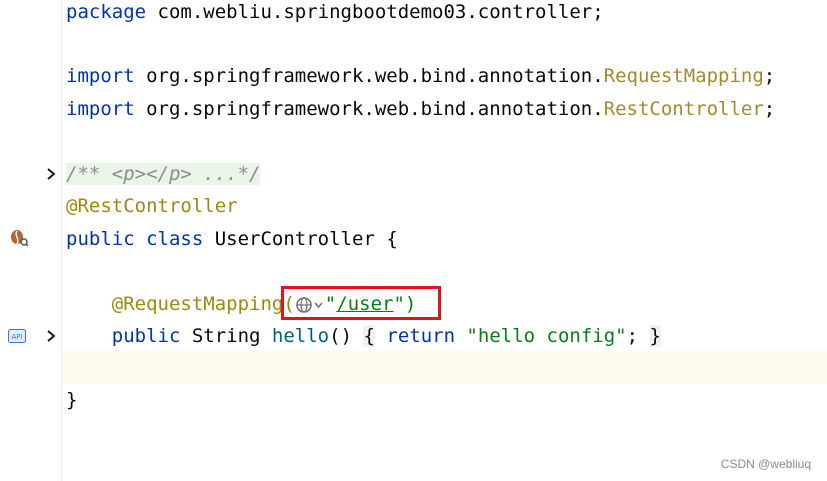 The height and width of the screenshot is (481, 827). Describe the element at coordinates (295, 239) in the screenshot. I see `class-name: UserController` at that location.